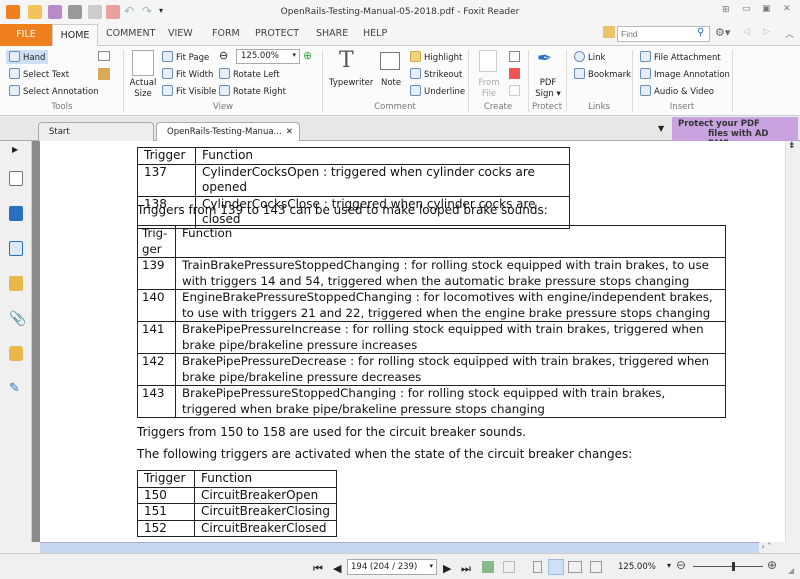 This screenshot has width=800, height=579. I want to click on select-annotation-button: Select Annotation, so click(54, 91).